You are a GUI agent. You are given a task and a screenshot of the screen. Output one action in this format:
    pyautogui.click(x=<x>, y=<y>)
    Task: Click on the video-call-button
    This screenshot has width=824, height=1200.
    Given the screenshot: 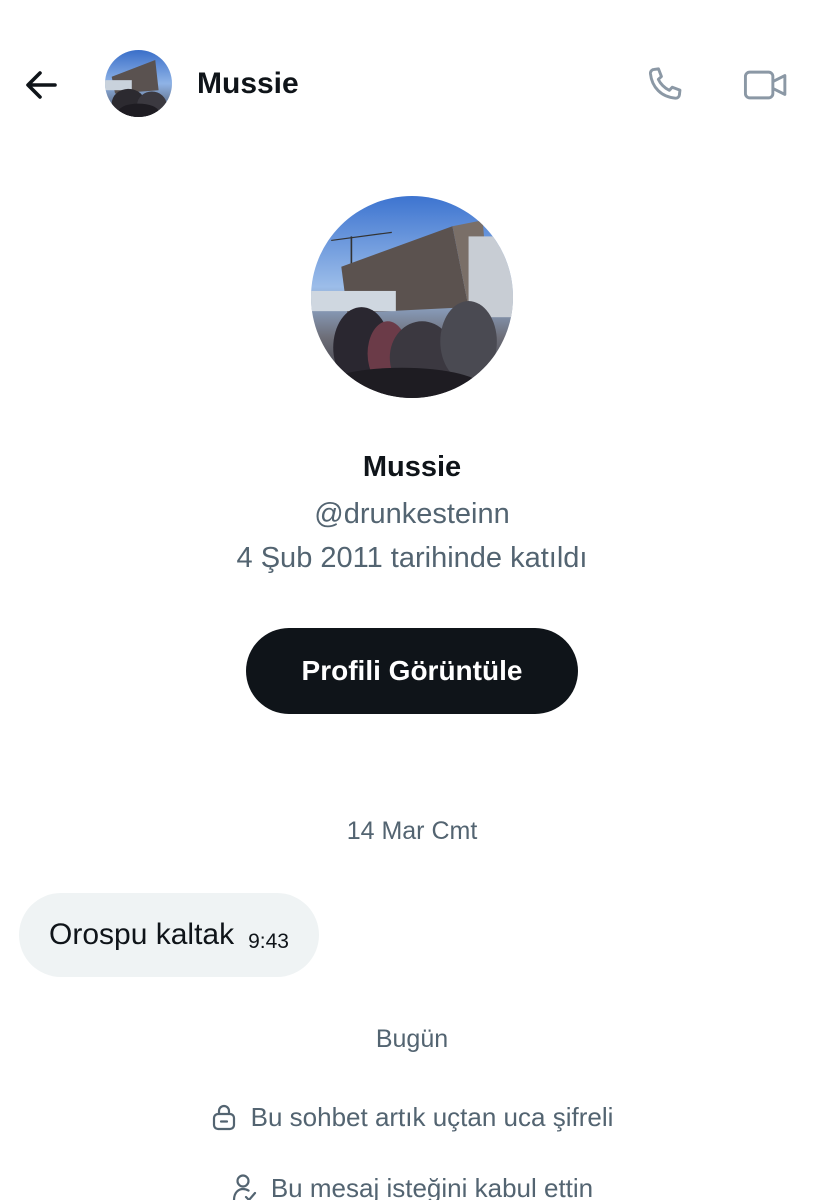 What is the action you would take?
    pyautogui.click(x=766, y=85)
    